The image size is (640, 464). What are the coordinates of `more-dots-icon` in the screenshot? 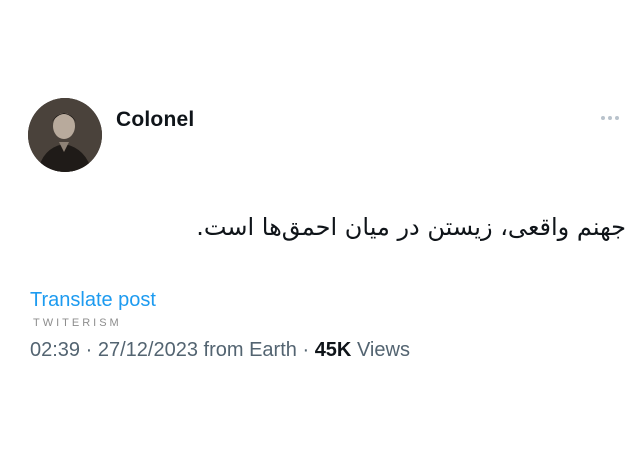 It's located at (603, 118).